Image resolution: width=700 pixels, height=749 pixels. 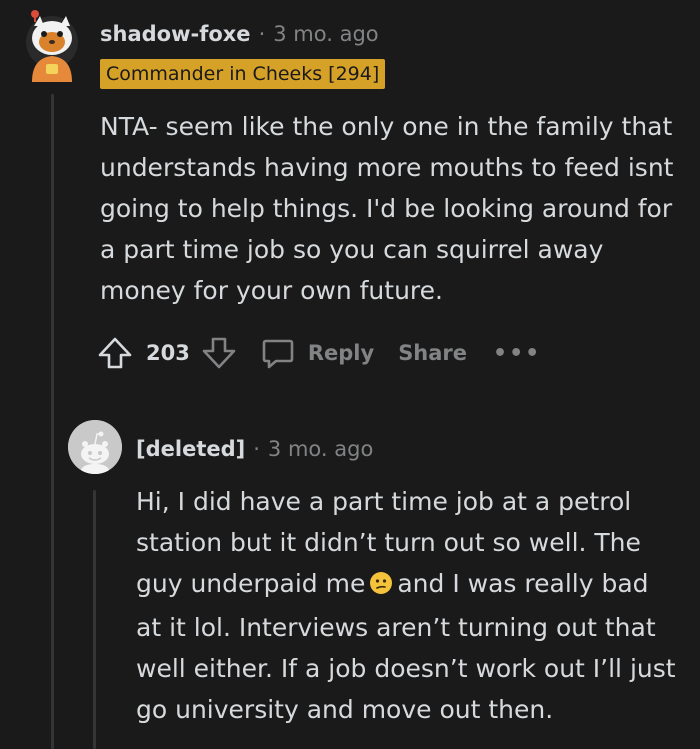 What do you see at coordinates (52, 421) in the screenshot?
I see `thread-line-main` at bounding box center [52, 421].